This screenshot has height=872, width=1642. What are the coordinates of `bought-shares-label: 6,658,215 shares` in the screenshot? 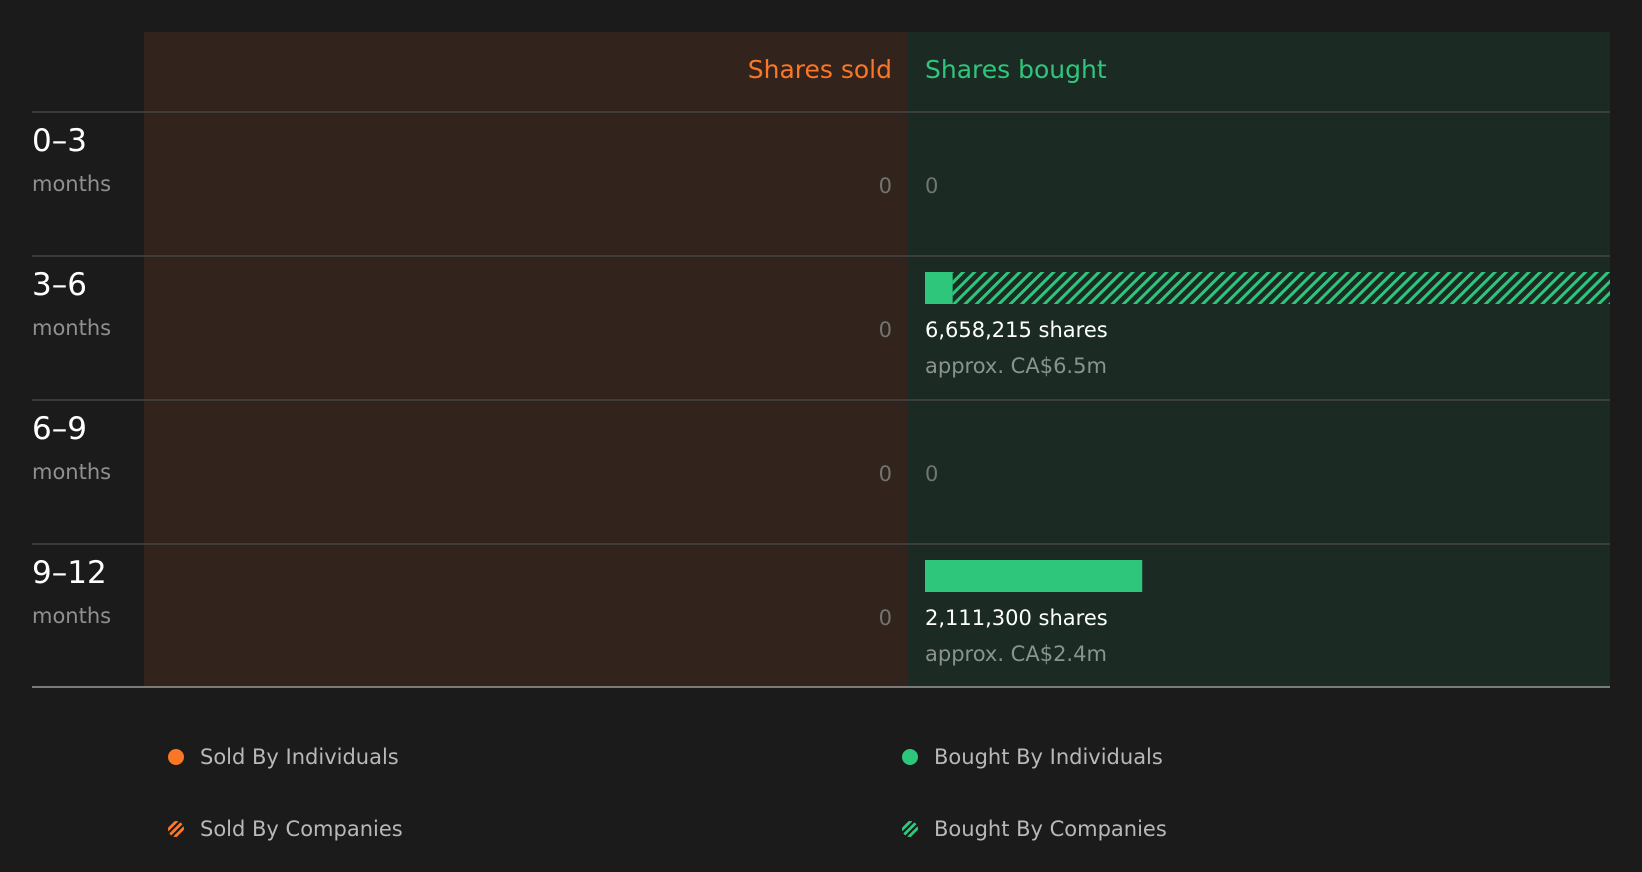 It's located at (1016, 330).